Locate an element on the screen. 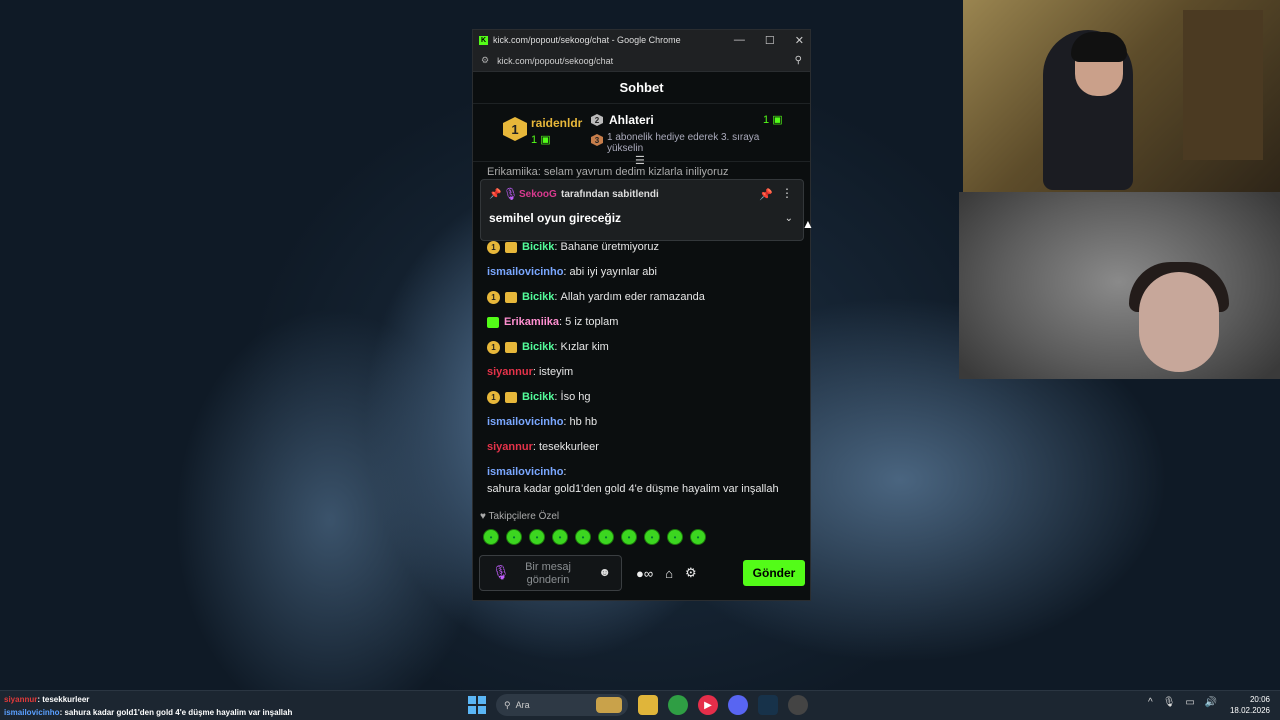 This screenshot has height=720, width=1280. clock: 20:06 18.02.2026 is located at coordinates (1249, 705).